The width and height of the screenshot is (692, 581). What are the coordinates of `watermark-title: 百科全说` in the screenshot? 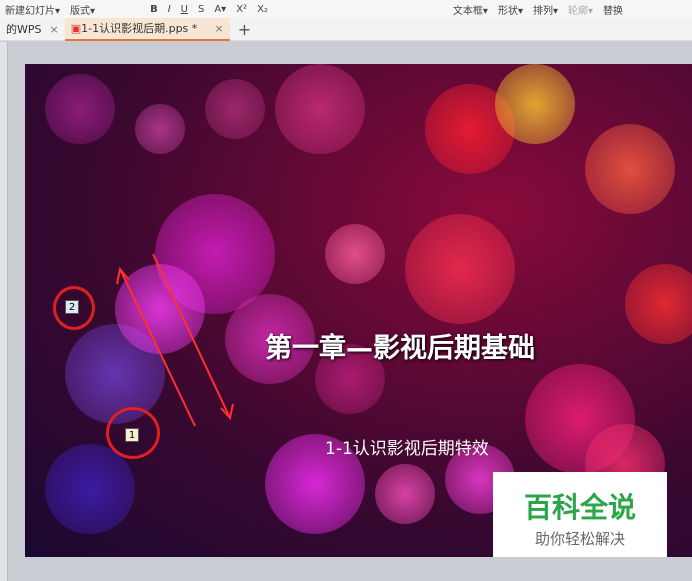 It's located at (579, 507).